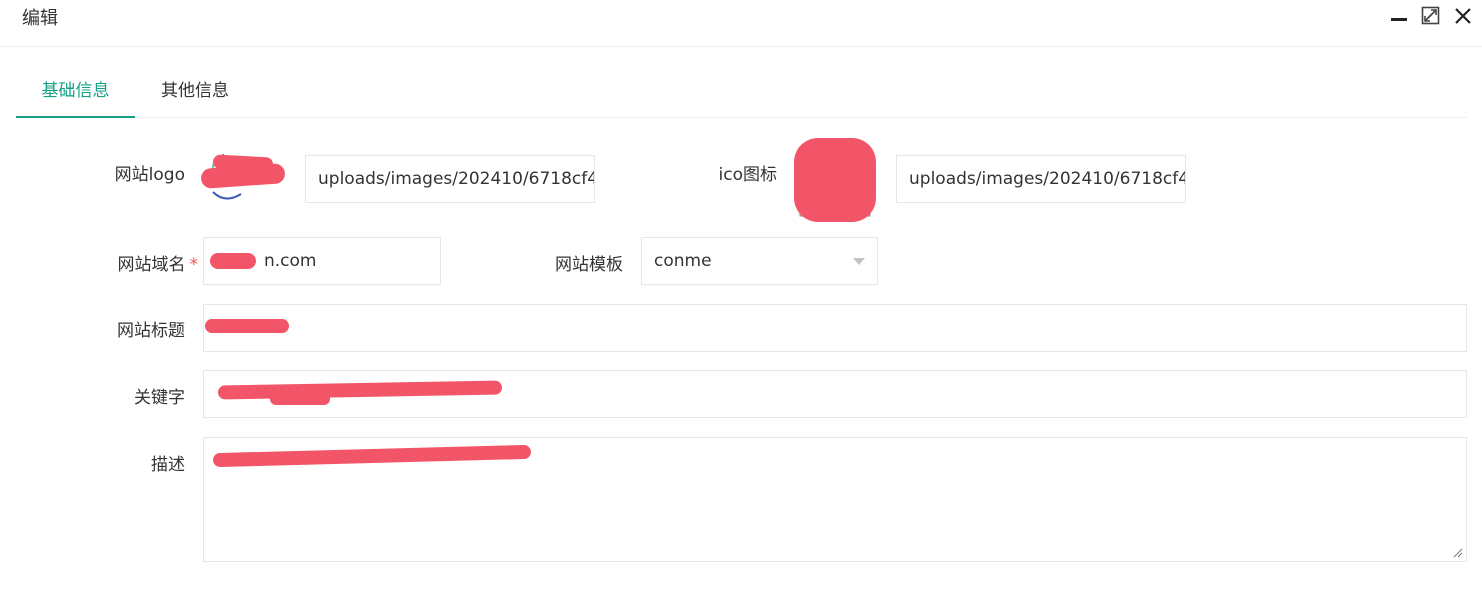 This screenshot has width=1482, height=594. Describe the element at coordinates (75, 92) in the screenshot. I see `tab-basic-info: 基础信息` at that location.